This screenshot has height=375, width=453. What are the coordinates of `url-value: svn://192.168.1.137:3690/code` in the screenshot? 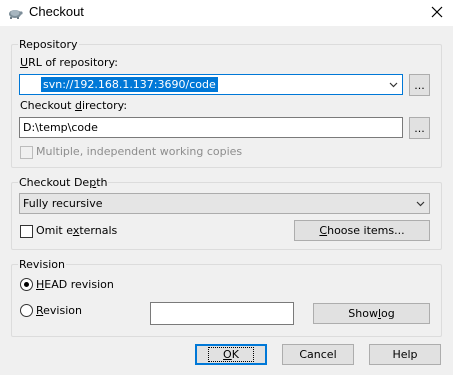 It's located at (129, 84).